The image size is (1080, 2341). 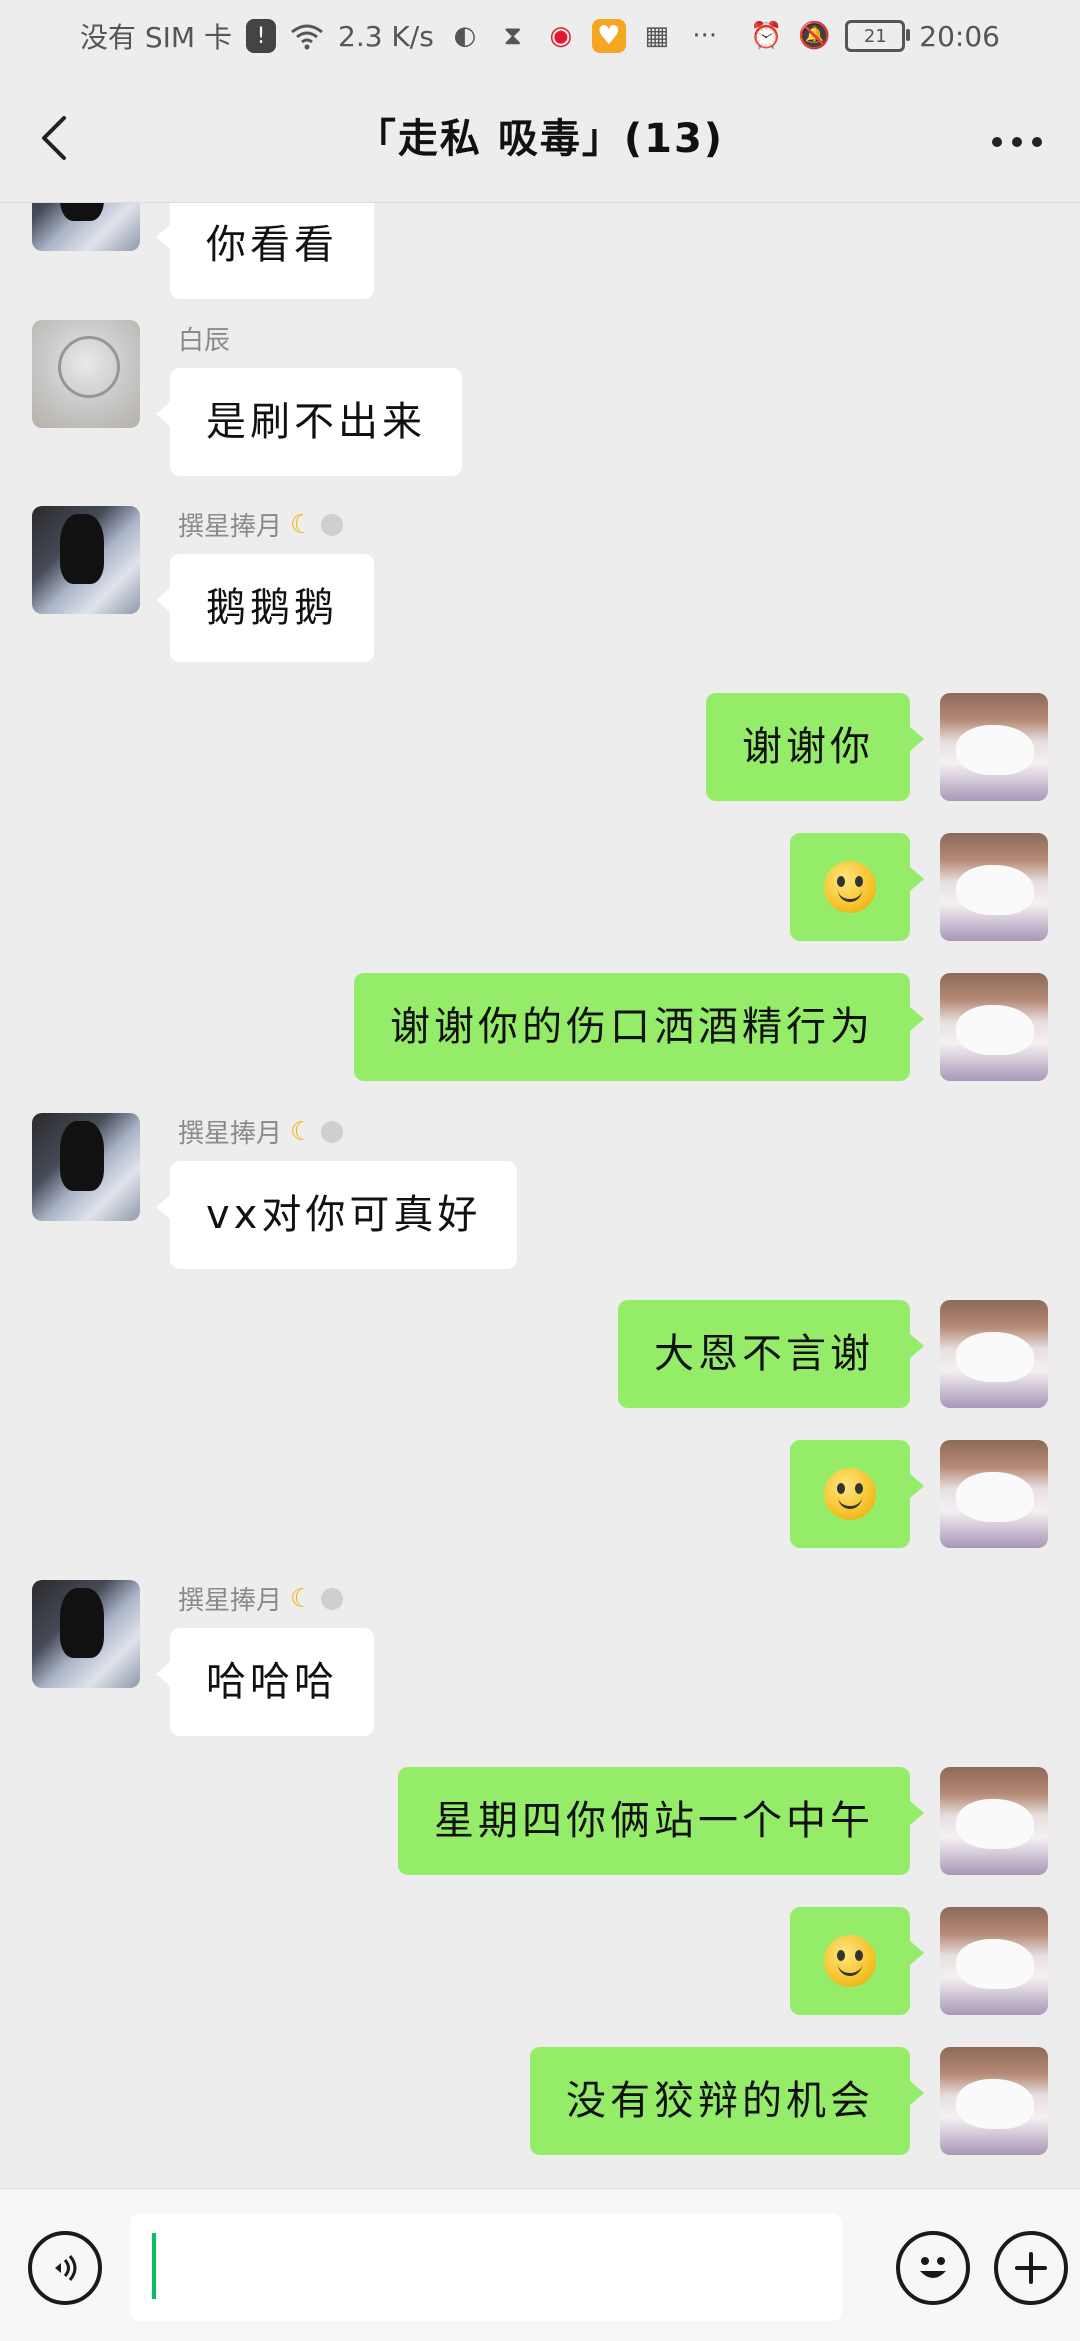 I want to click on heart-app-icon: ♥, so click(x=608, y=36).